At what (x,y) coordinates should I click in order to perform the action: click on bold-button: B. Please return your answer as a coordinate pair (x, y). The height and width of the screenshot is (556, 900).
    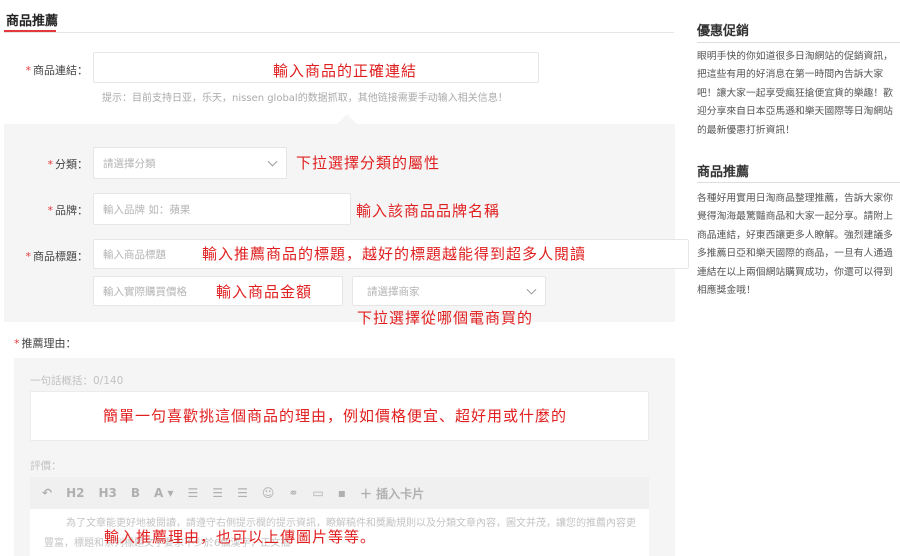
    Looking at the image, I should click on (135, 493).